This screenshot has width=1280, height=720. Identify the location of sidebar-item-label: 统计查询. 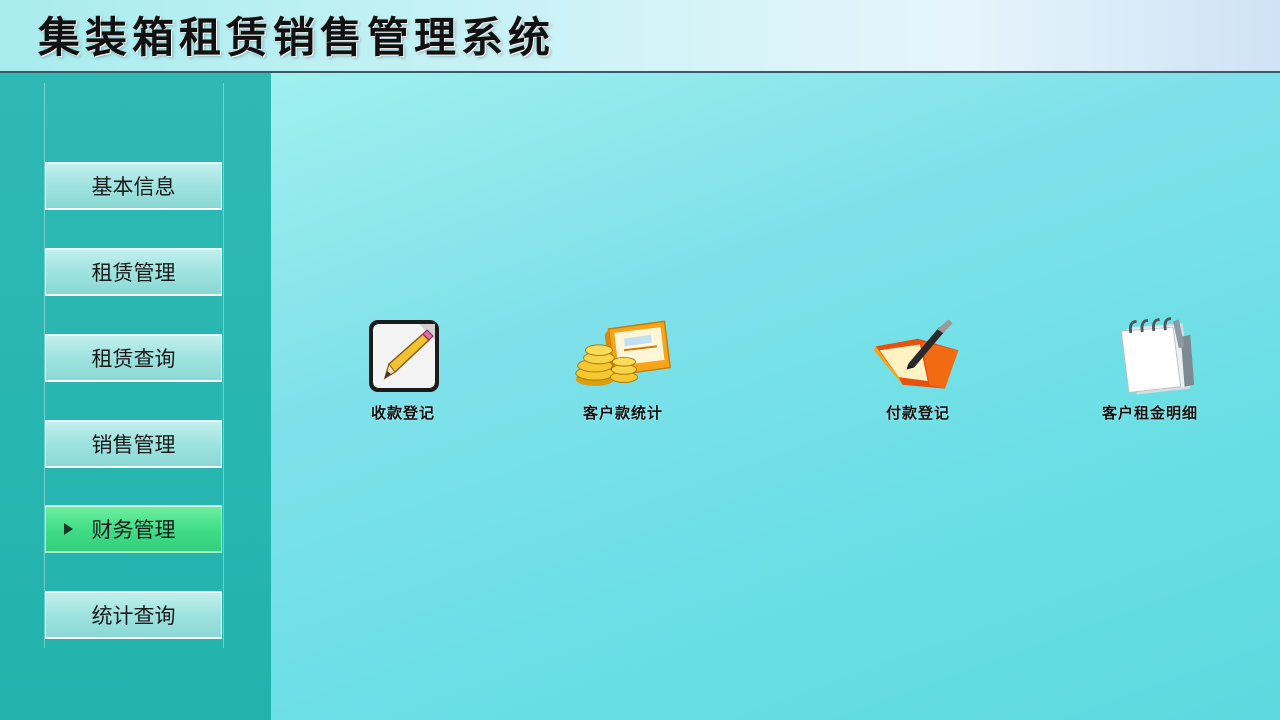
(133, 615).